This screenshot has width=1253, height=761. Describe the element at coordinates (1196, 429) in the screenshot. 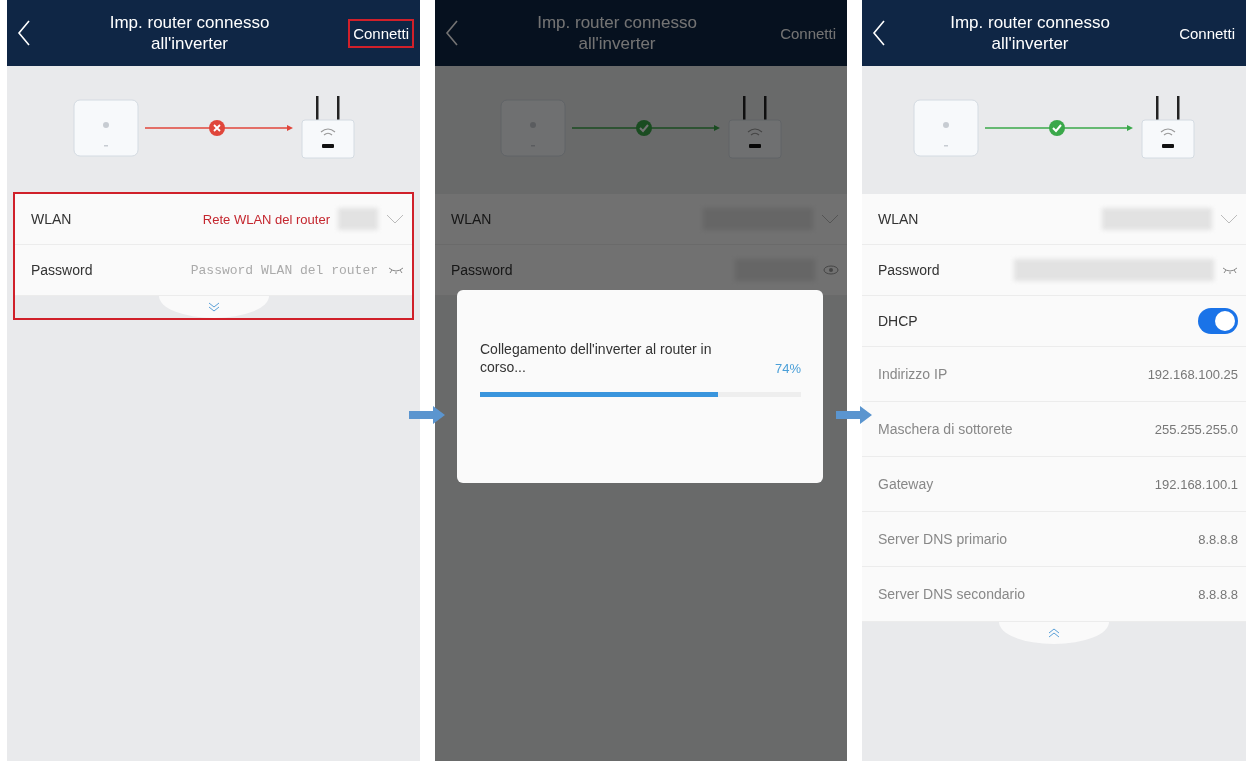

I see `field-value: 255.255.255.0` at that location.